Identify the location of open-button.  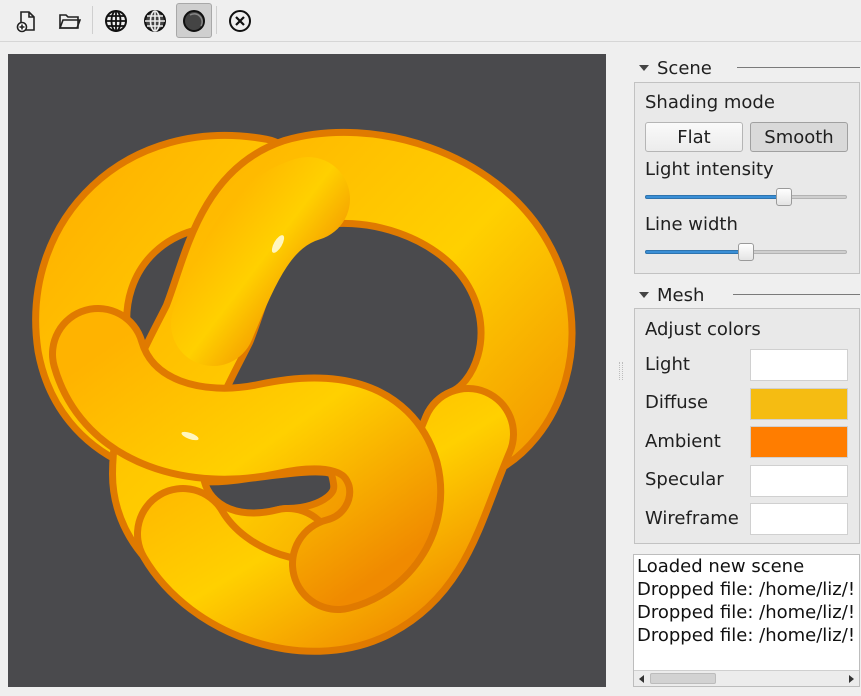
(69, 20).